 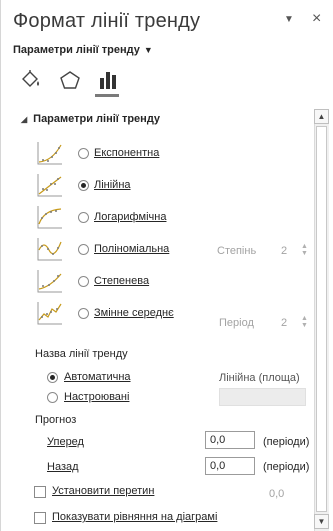 I want to click on exponential-trend-icon, so click(x=50, y=153).